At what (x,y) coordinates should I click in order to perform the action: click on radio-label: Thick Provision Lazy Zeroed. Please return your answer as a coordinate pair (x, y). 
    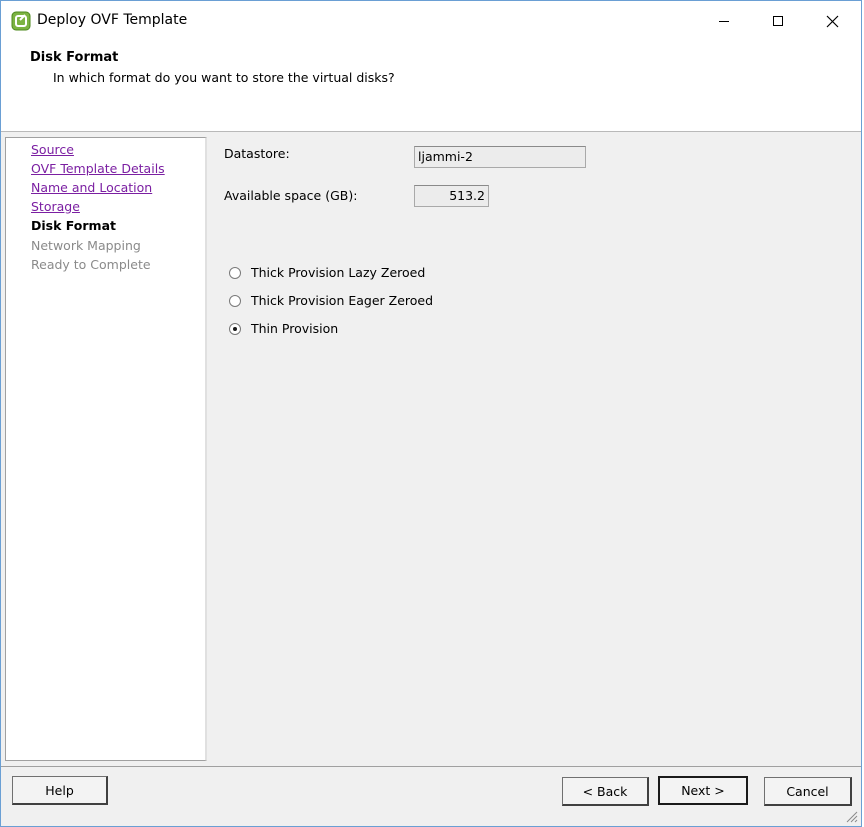
    Looking at the image, I should click on (338, 272).